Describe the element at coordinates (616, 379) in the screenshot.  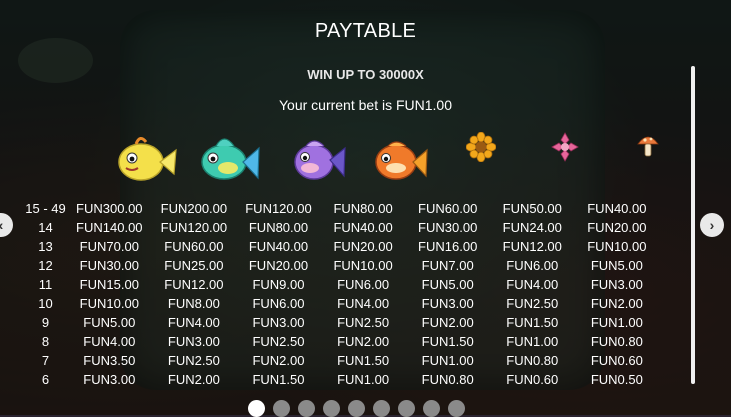
I see `payout-cell: FUN0.50` at that location.